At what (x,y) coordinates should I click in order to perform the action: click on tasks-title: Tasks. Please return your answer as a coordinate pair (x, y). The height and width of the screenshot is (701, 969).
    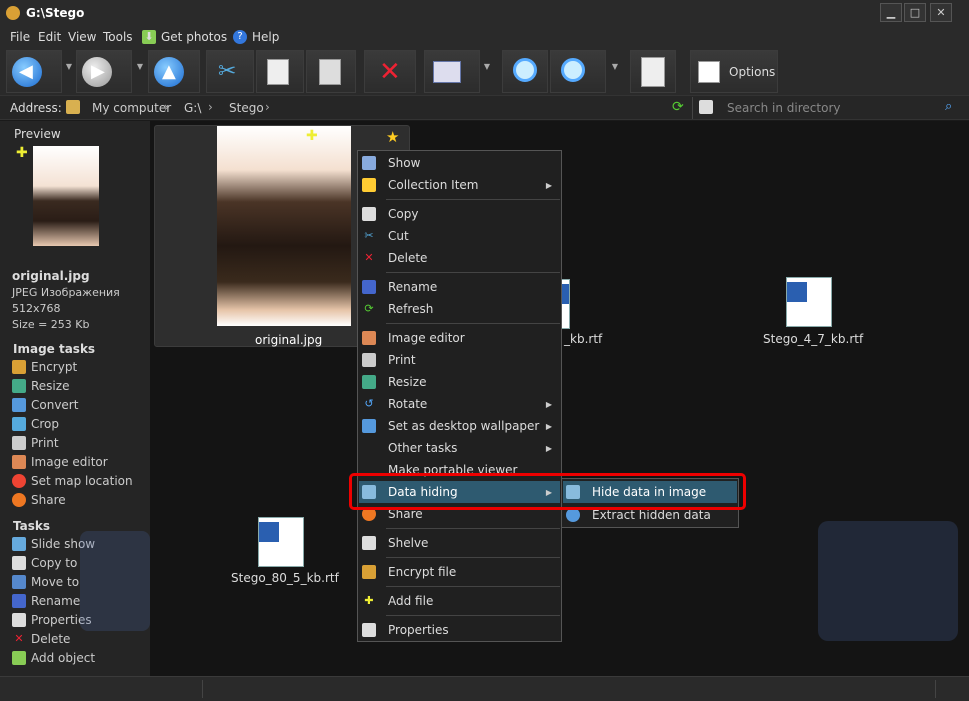
    Looking at the image, I should click on (32, 526).